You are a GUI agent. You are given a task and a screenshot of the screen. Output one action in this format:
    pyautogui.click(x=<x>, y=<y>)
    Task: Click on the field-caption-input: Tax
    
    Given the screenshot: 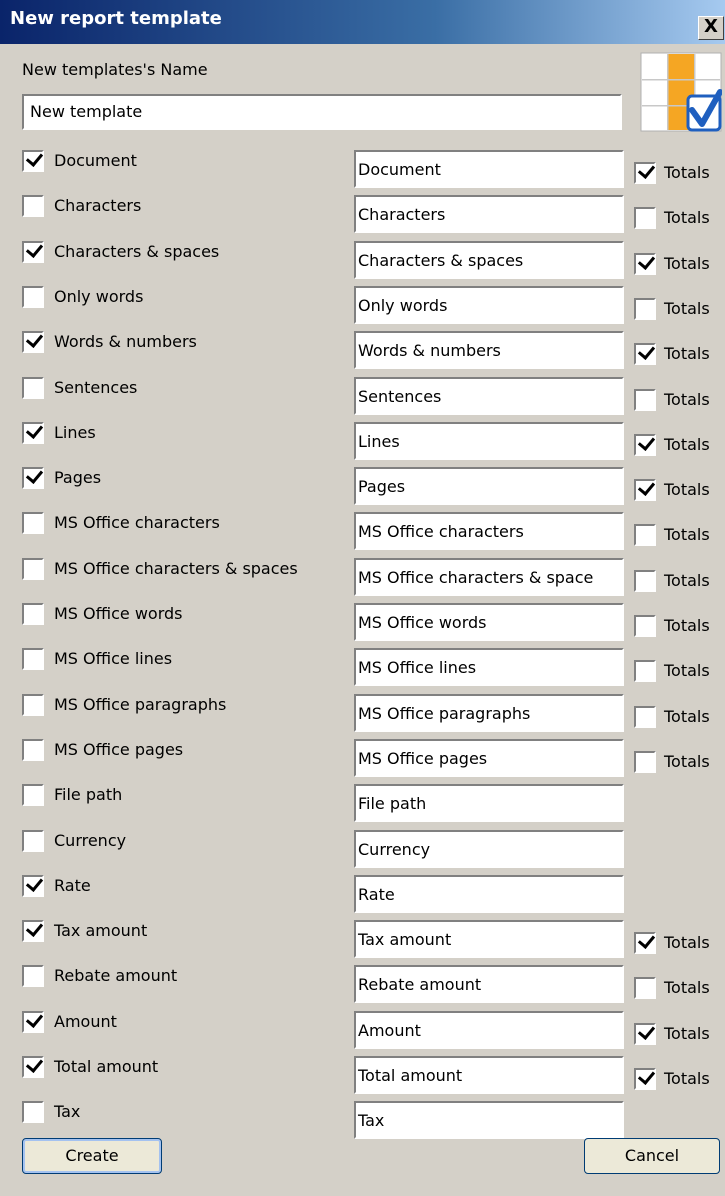 What is the action you would take?
    pyautogui.click(x=489, y=1120)
    